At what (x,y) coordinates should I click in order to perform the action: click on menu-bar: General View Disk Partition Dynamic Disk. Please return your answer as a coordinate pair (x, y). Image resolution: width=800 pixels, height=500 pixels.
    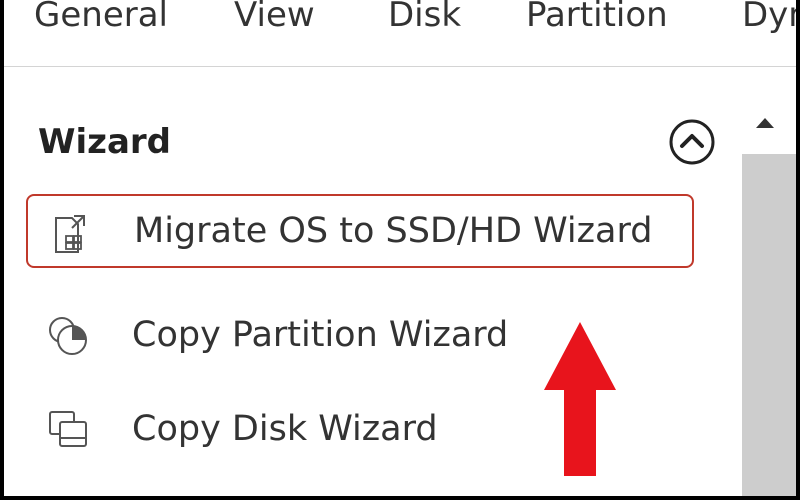
    Looking at the image, I should click on (400, 33).